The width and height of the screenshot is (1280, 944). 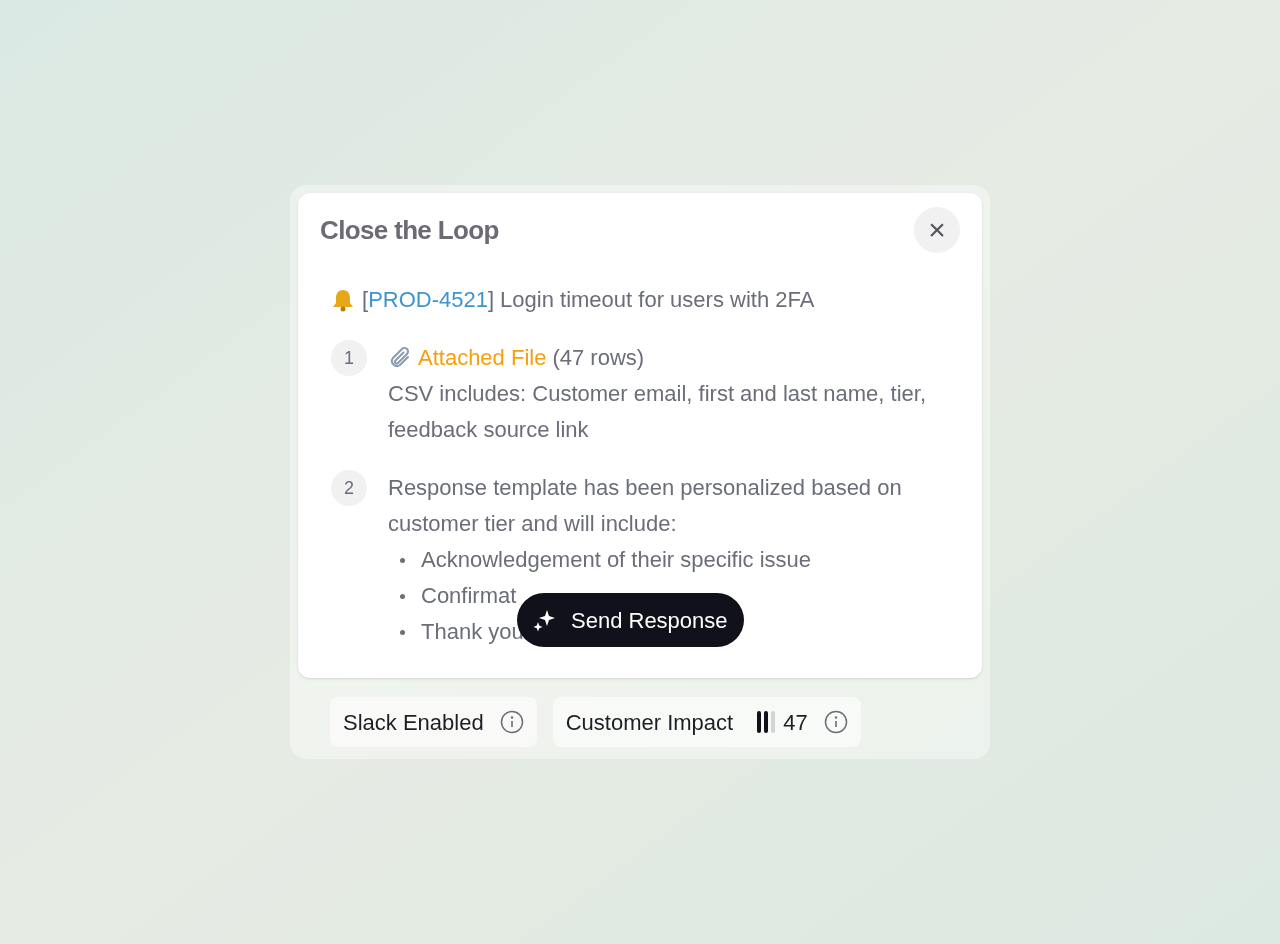 What do you see at coordinates (343, 299) in the screenshot?
I see `bell-icon` at bounding box center [343, 299].